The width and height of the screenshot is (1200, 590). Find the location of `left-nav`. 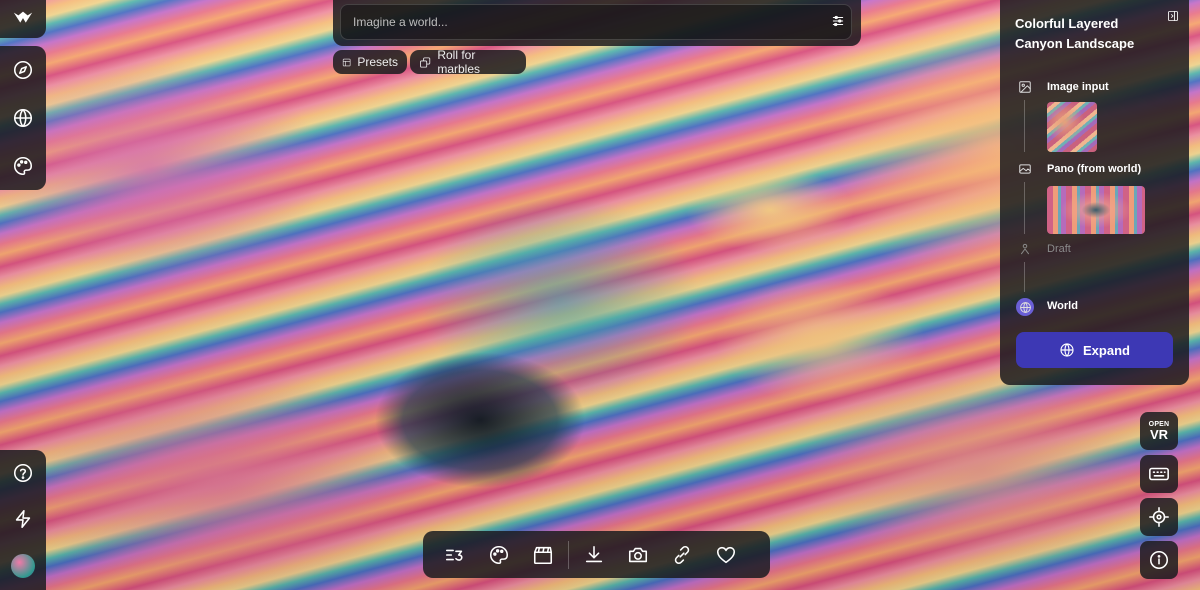

left-nav is located at coordinates (23, 118).